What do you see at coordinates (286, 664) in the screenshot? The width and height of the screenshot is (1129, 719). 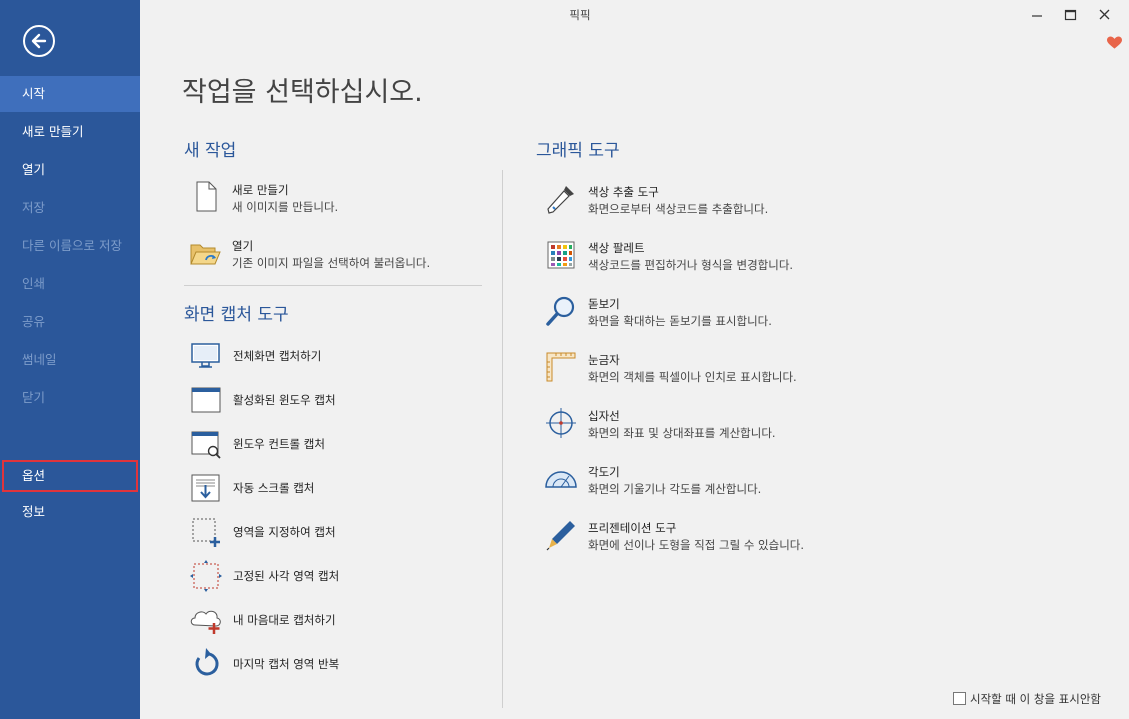 I see `item-label: 마지막 캡처 영역 반복` at bounding box center [286, 664].